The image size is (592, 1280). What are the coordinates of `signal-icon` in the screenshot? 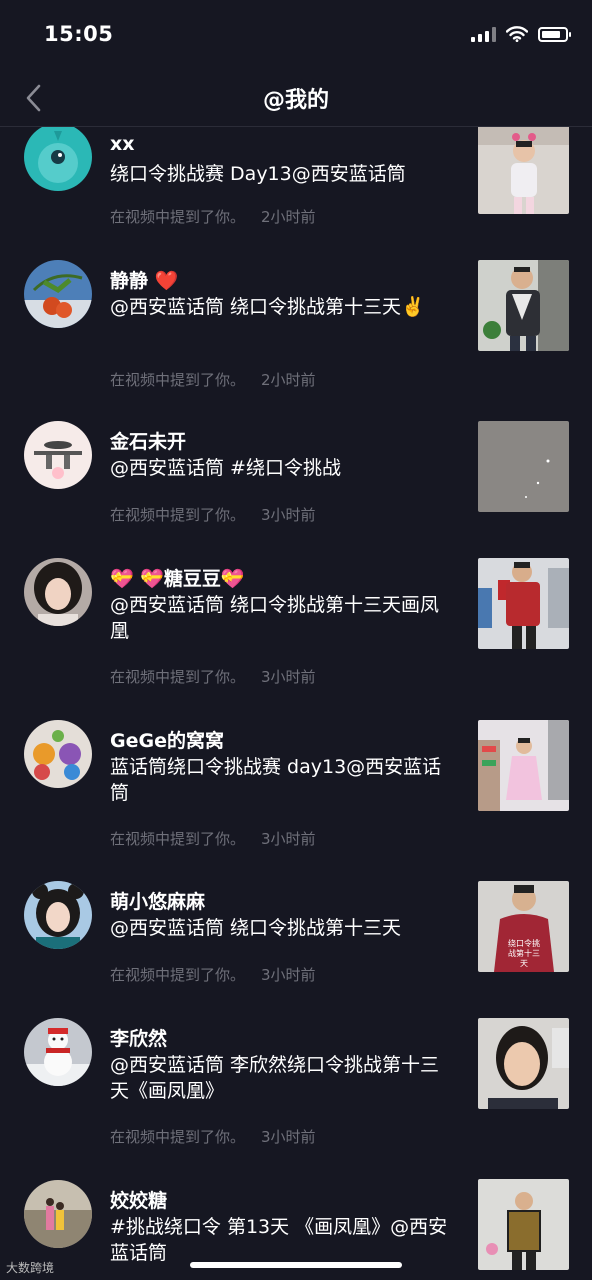 It's located at (483, 34).